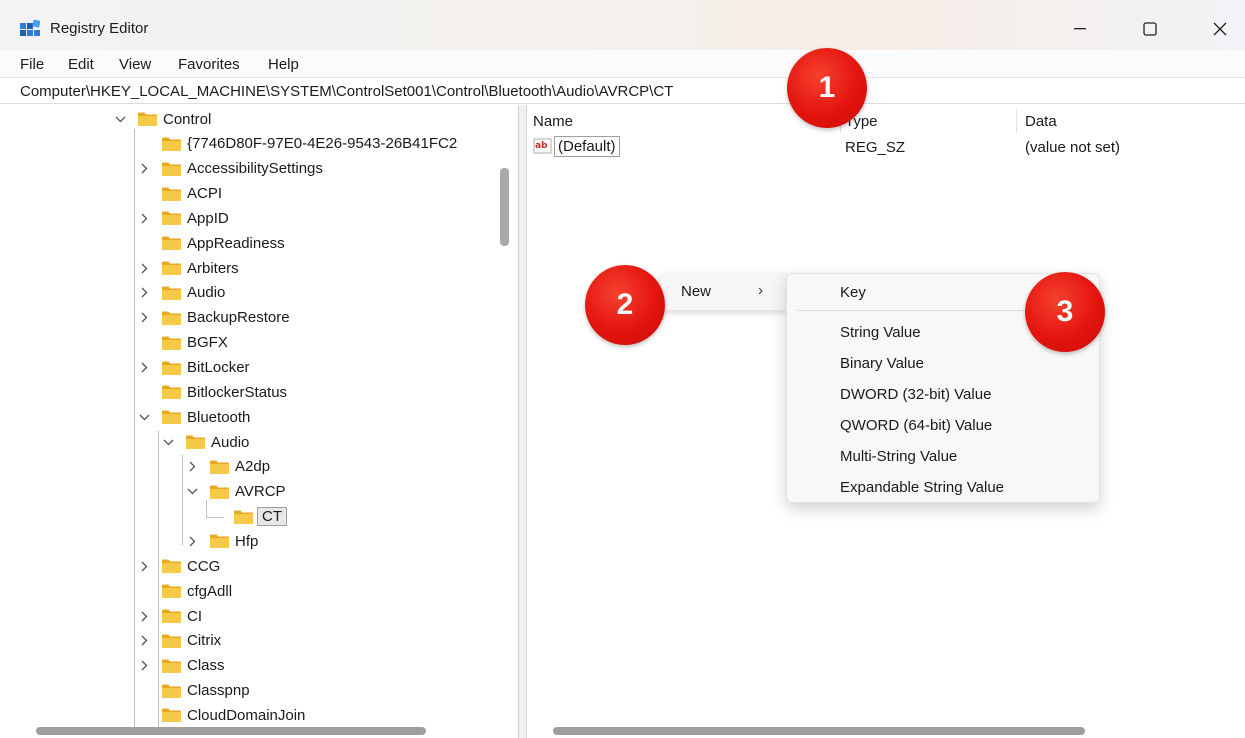 The image size is (1245, 738). Describe the element at coordinates (522, 421) in the screenshot. I see `pane-splitter` at that location.